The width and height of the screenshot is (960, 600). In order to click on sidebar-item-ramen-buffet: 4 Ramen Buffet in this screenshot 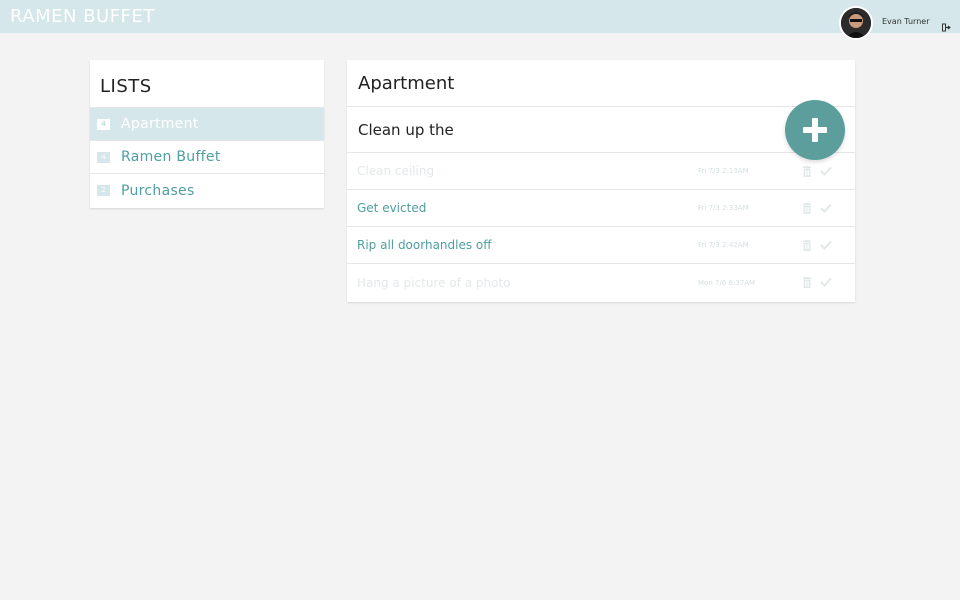, I will do `click(207, 157)`.